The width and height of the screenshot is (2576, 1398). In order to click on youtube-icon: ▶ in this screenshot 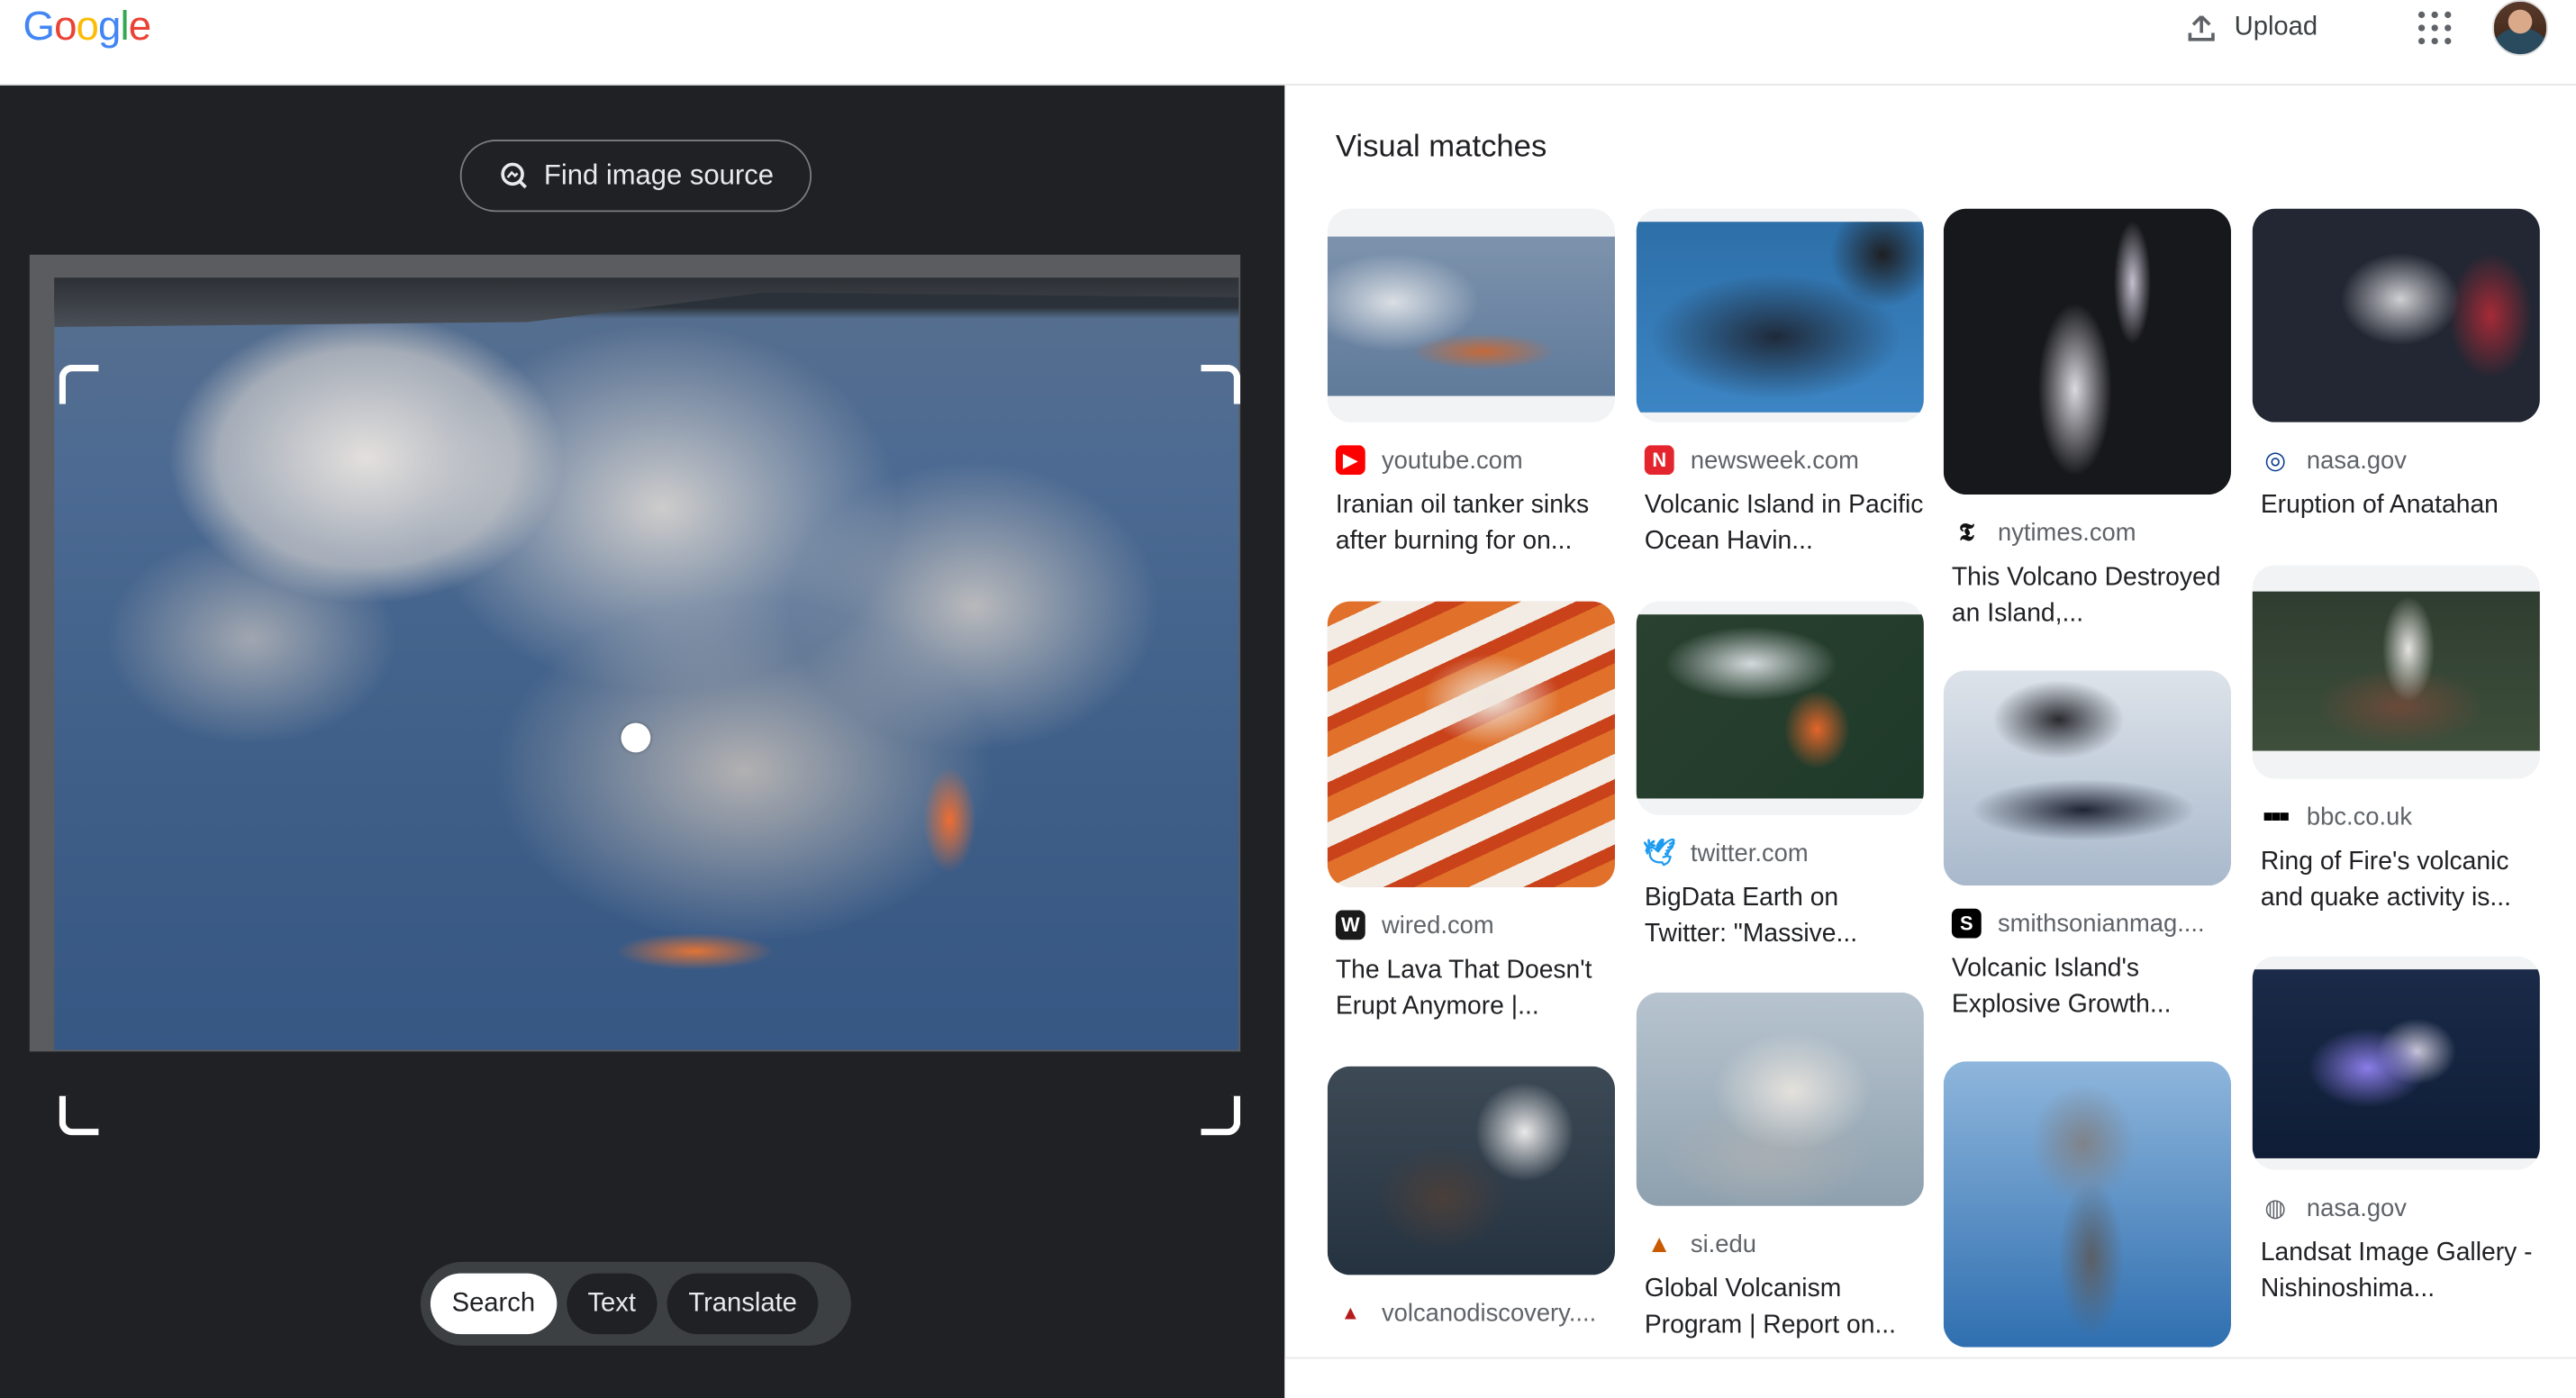, I will do `click(1350, 460)`.